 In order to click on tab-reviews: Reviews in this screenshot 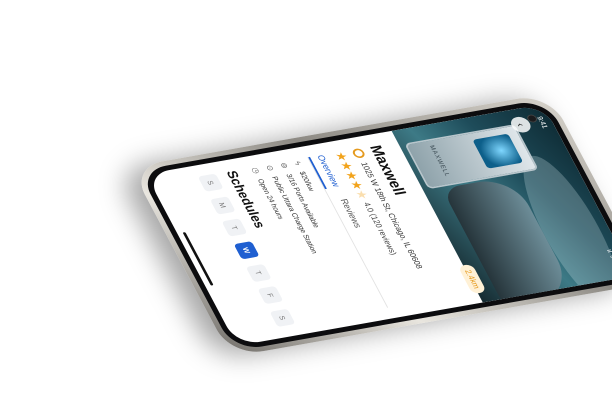, I will do `click(347, 214)`.